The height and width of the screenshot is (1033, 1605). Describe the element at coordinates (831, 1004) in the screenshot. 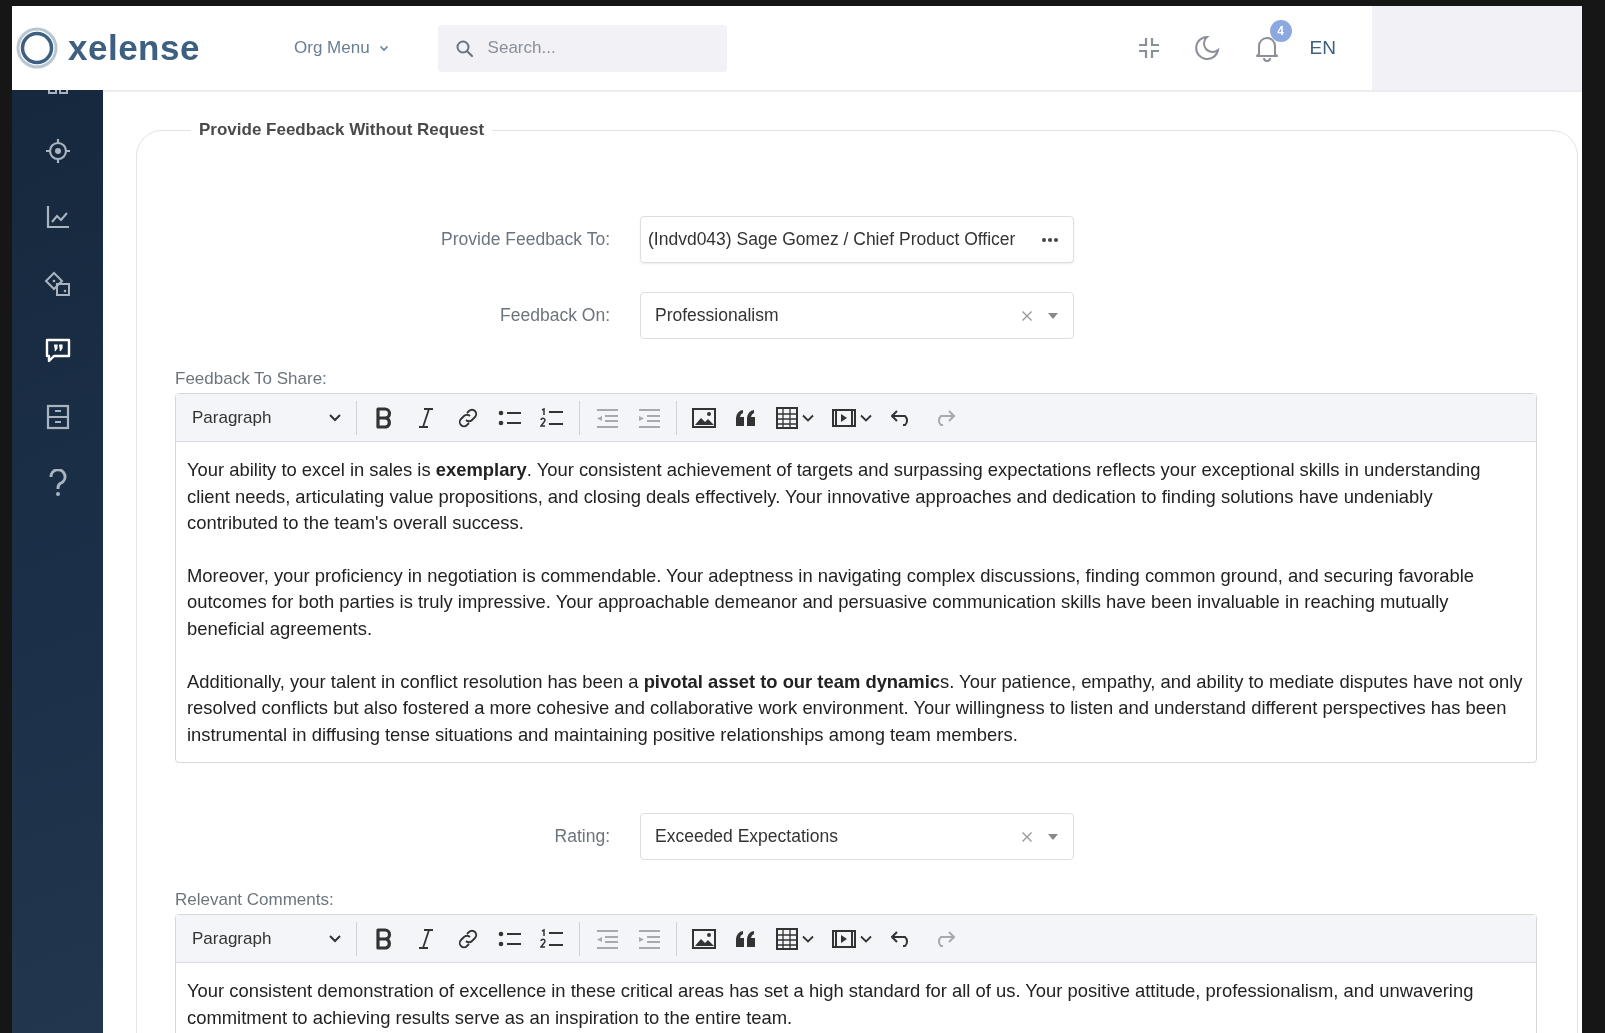

I see `paragraph: Your consistent demonstration of excellence in these critical areas has set a high standard for all of us. Your positive attitude, professionalism, and unwavering commitment to achieving results serve as an inspiration to the entire team.` at that location.